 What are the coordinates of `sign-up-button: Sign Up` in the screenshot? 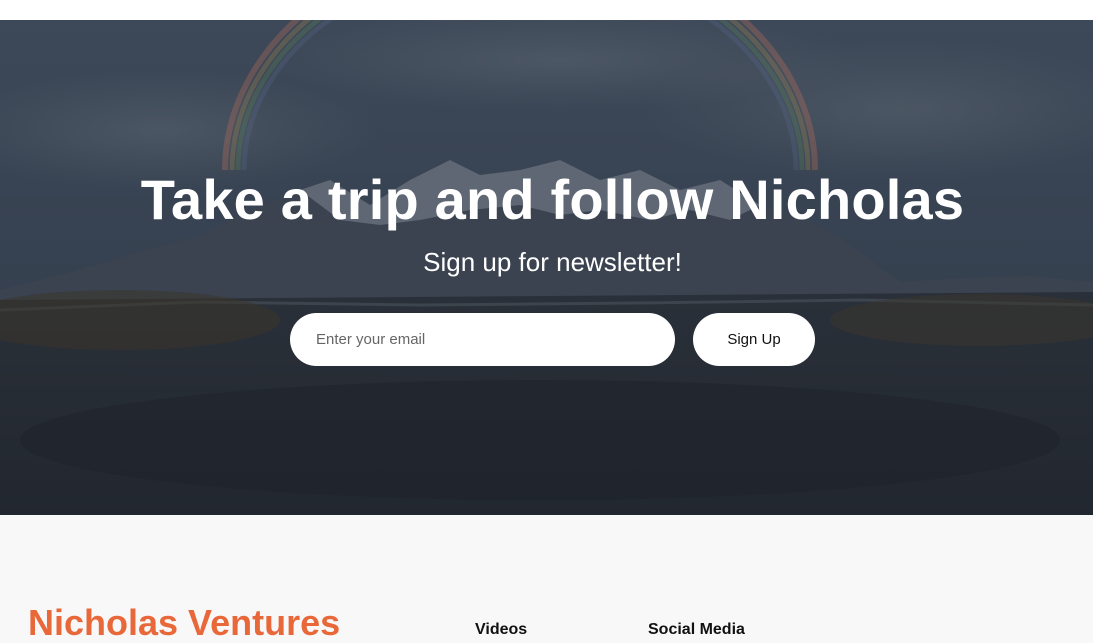 It's located at (754, 339).